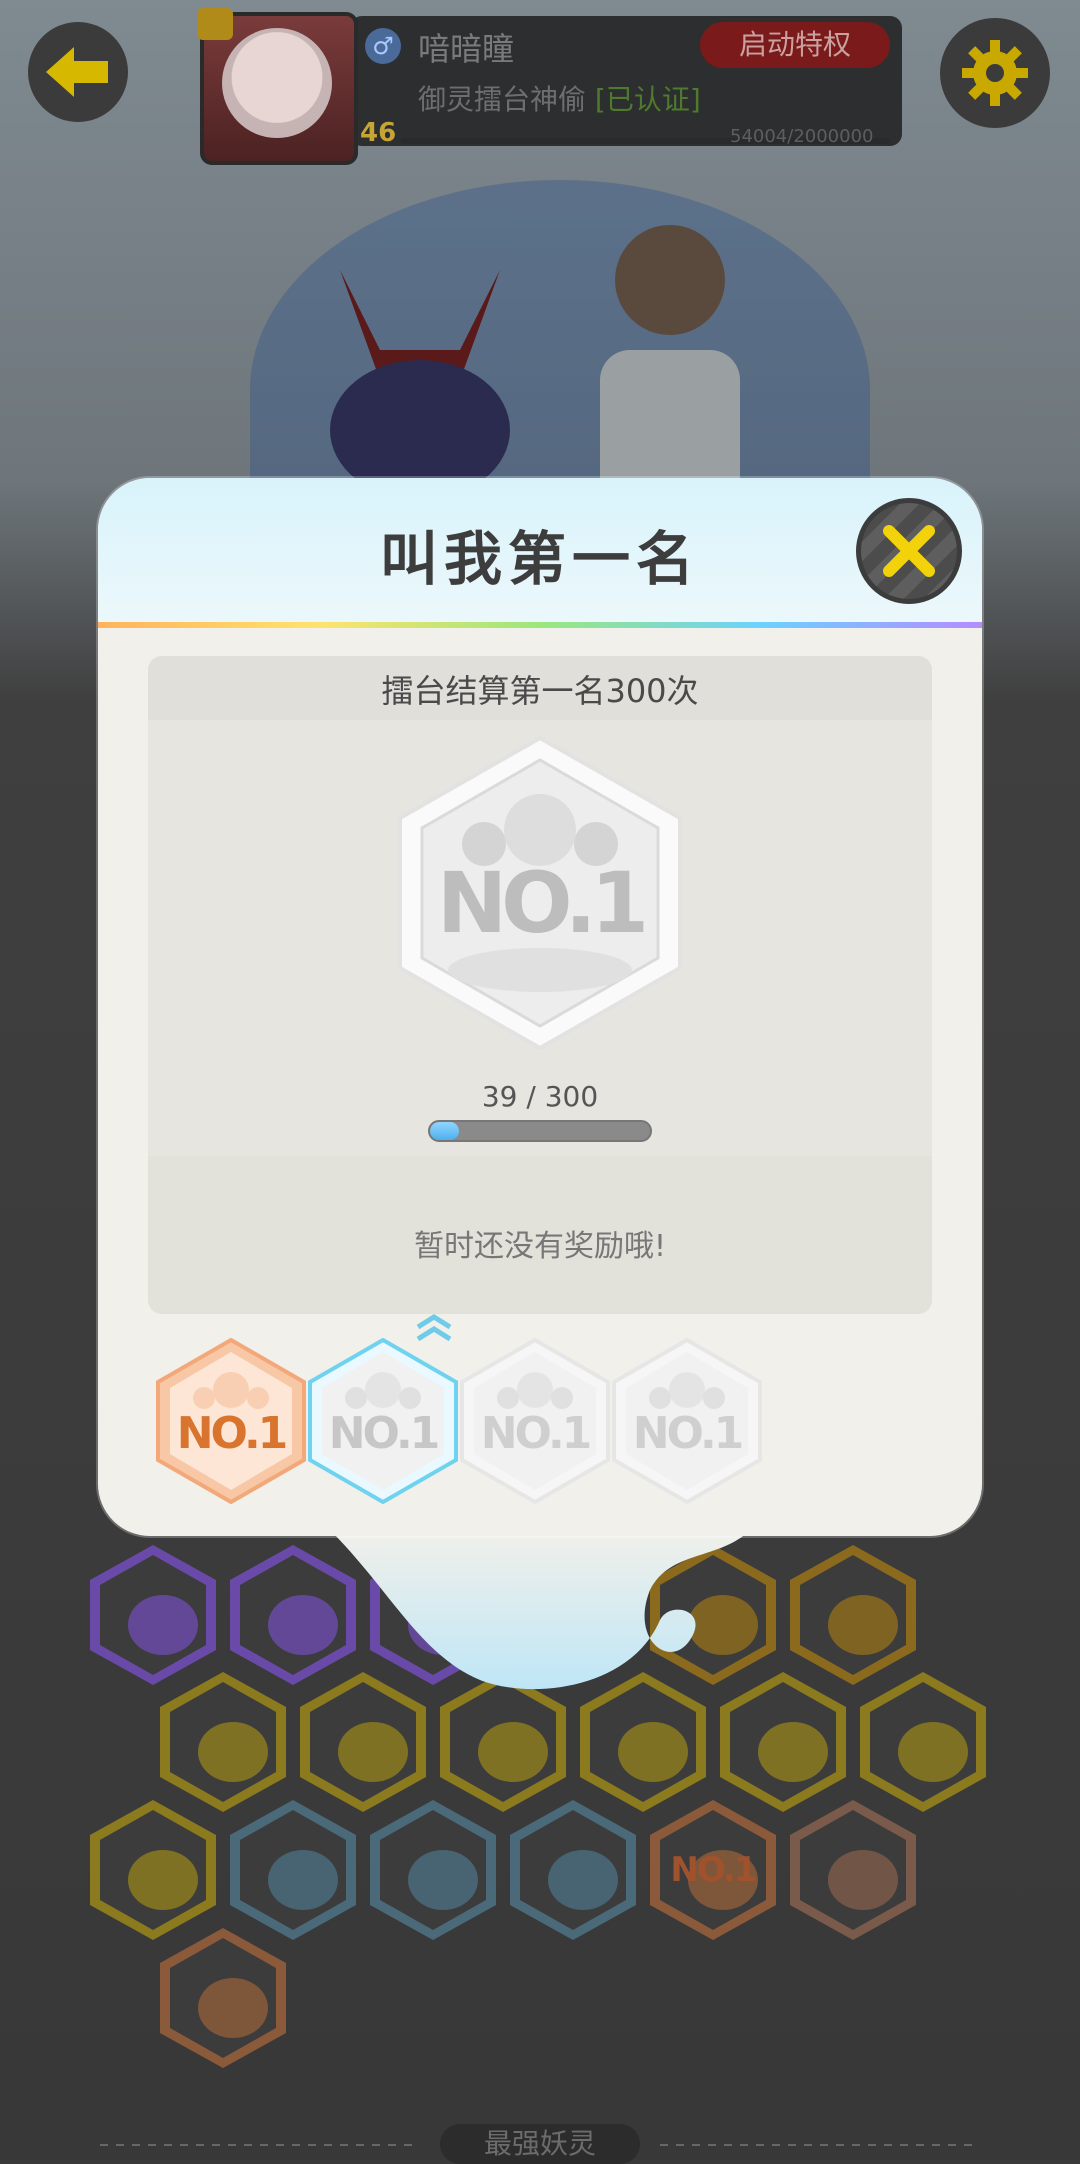  What do you see at coordinates (444, 1131) in the screenshot?
I see `progress-fill` at bounding box center [444, 1131].